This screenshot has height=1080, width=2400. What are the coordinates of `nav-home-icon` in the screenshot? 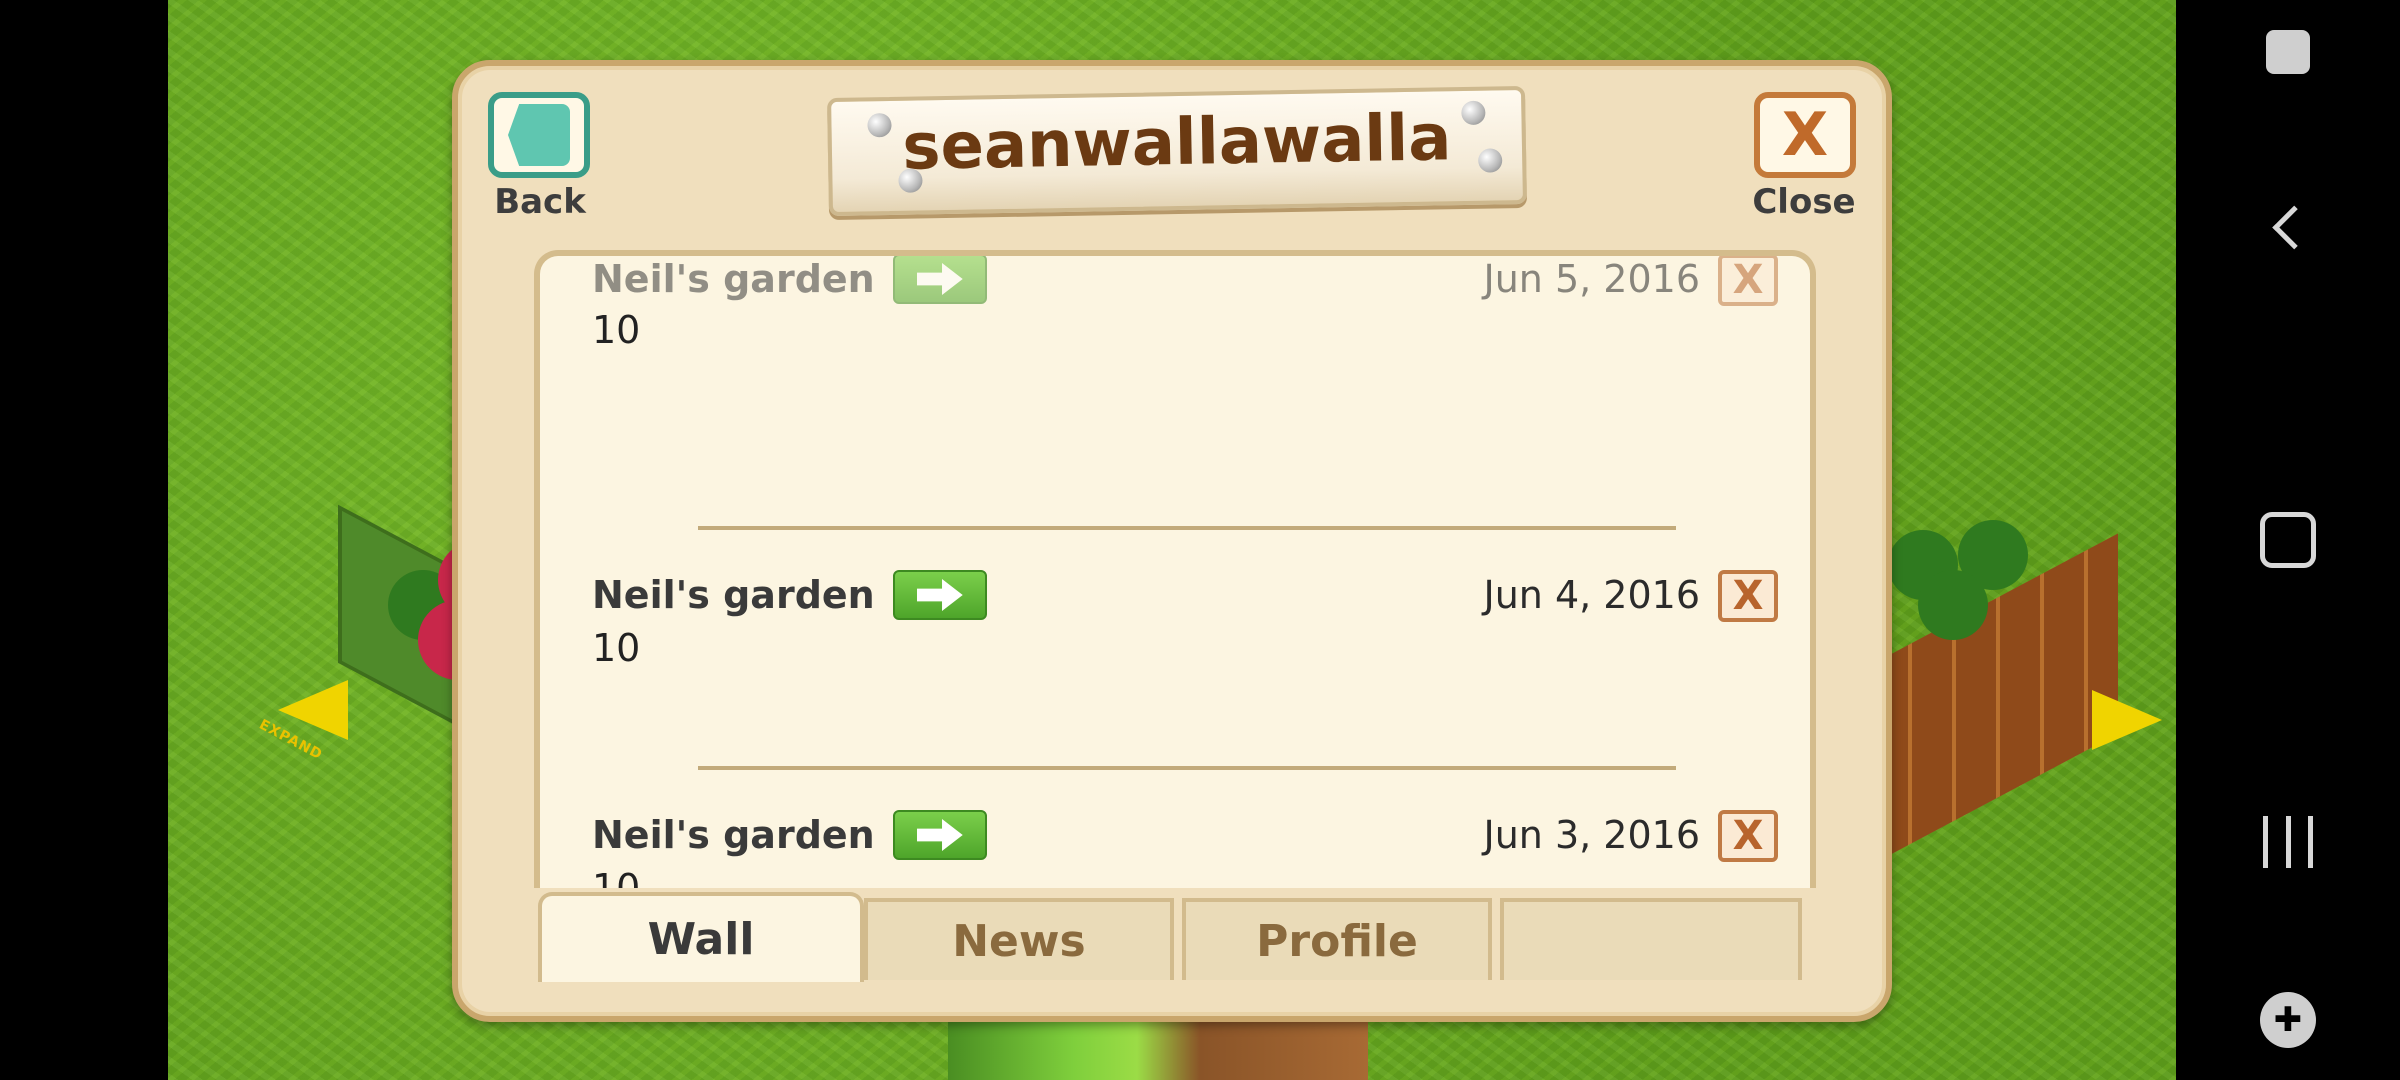 It's located at (2288, 540).